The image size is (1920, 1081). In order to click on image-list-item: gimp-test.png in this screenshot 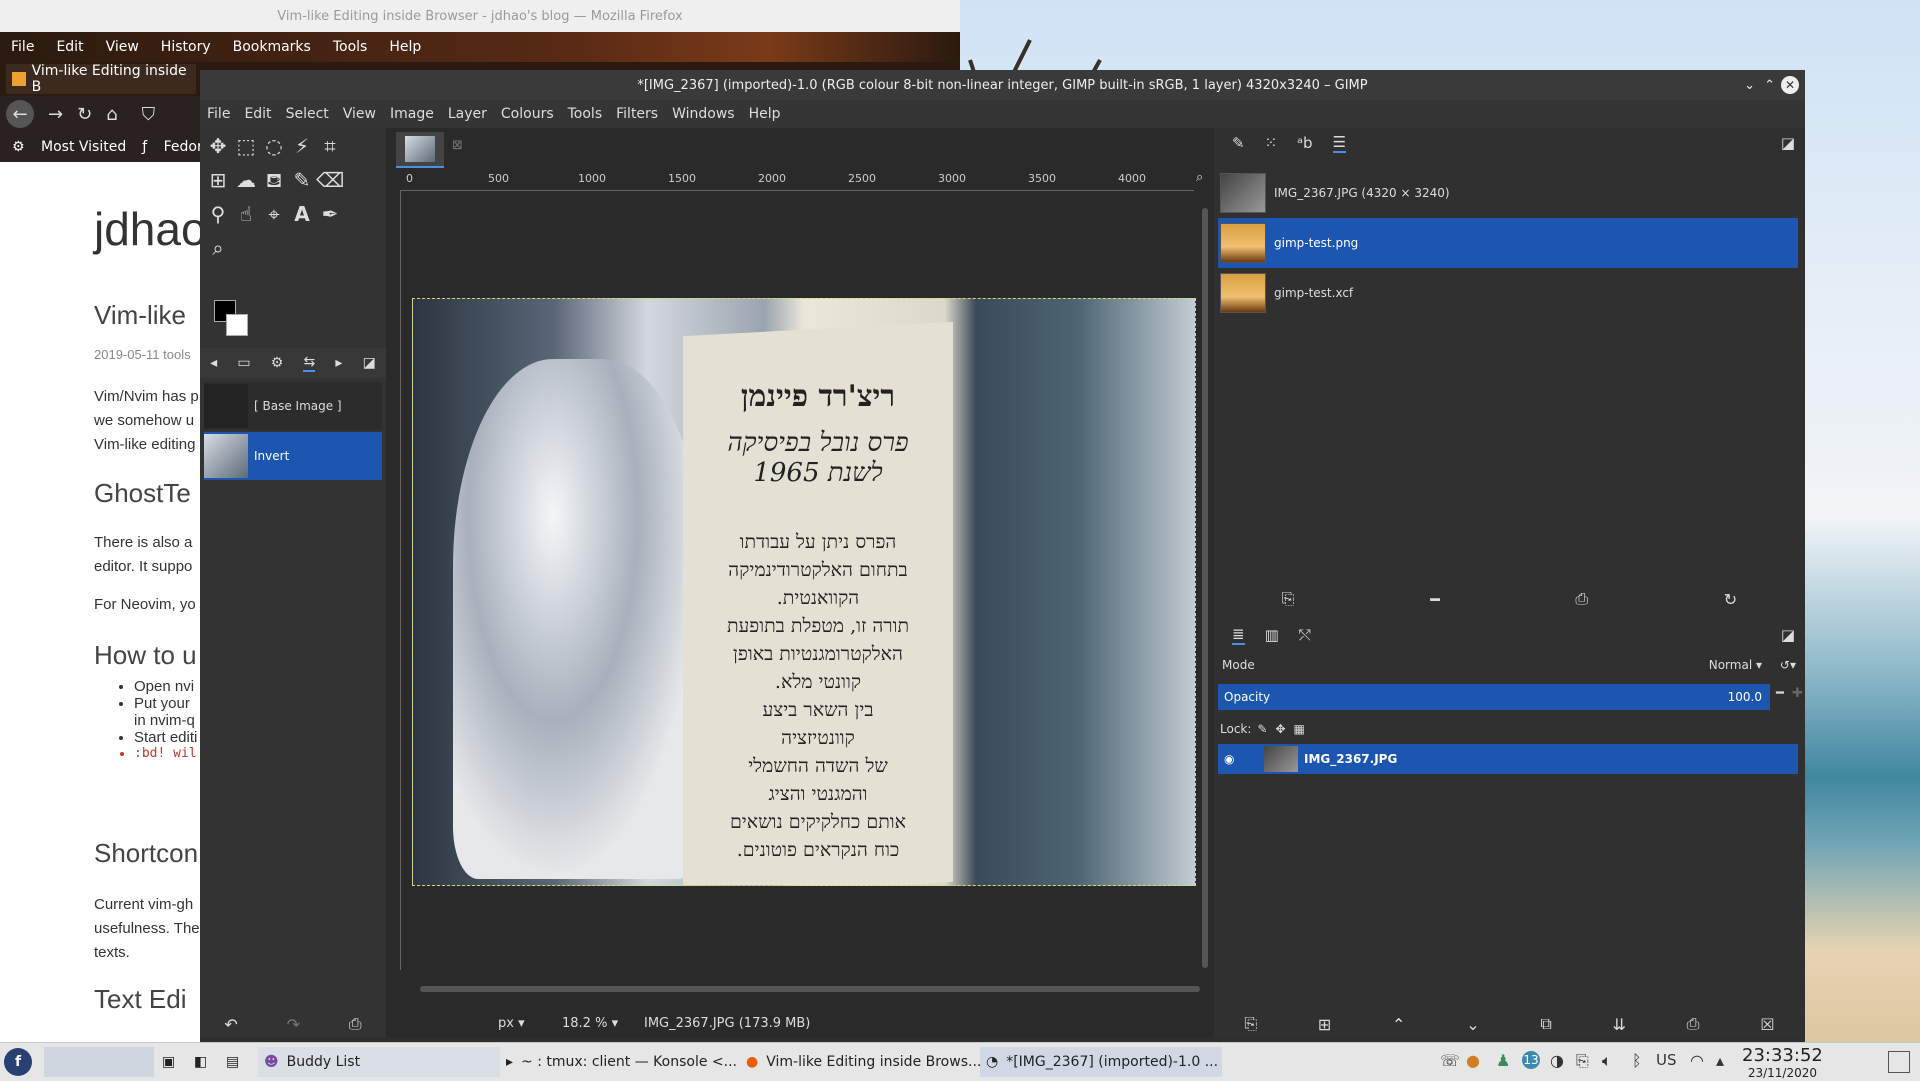, I will do `click(1508, 243)`.